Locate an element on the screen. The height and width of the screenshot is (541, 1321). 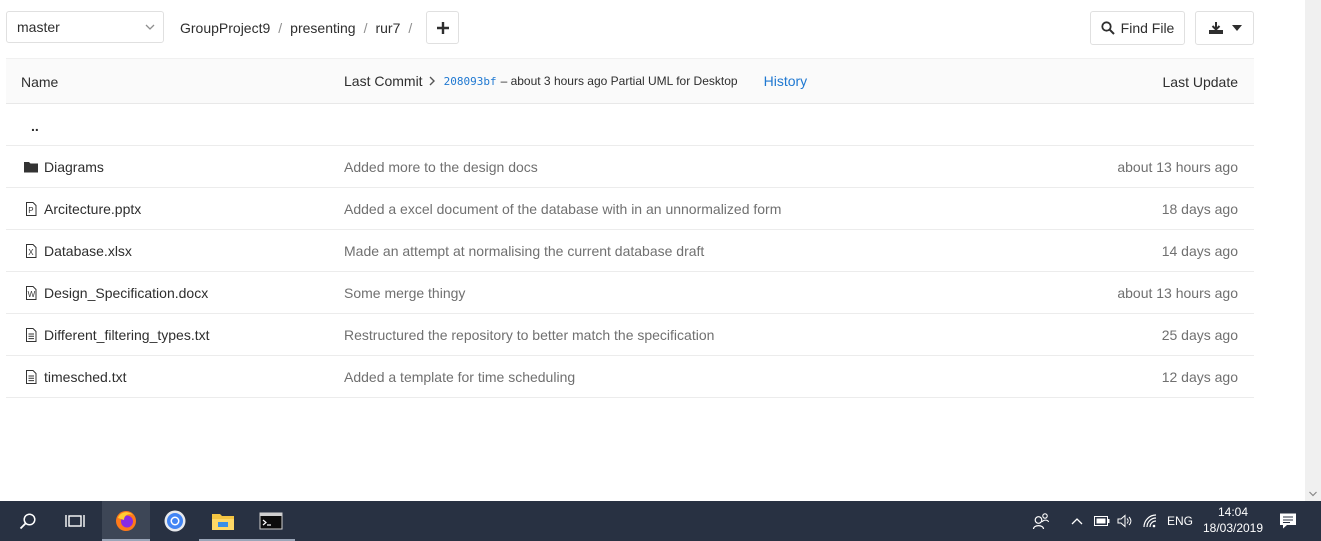
file-name: timesched.txt is located at coordinates (85, 377).